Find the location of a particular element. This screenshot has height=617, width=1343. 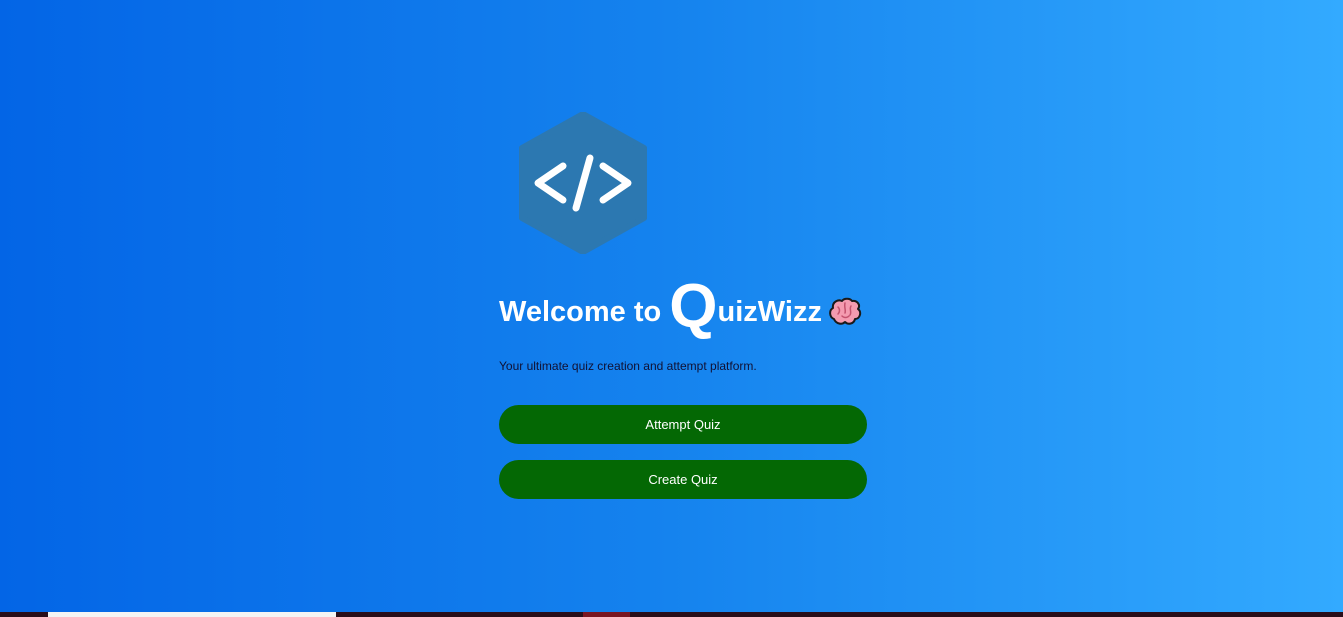

title-prefix: Welcome to is located at coordinates (584, 312).